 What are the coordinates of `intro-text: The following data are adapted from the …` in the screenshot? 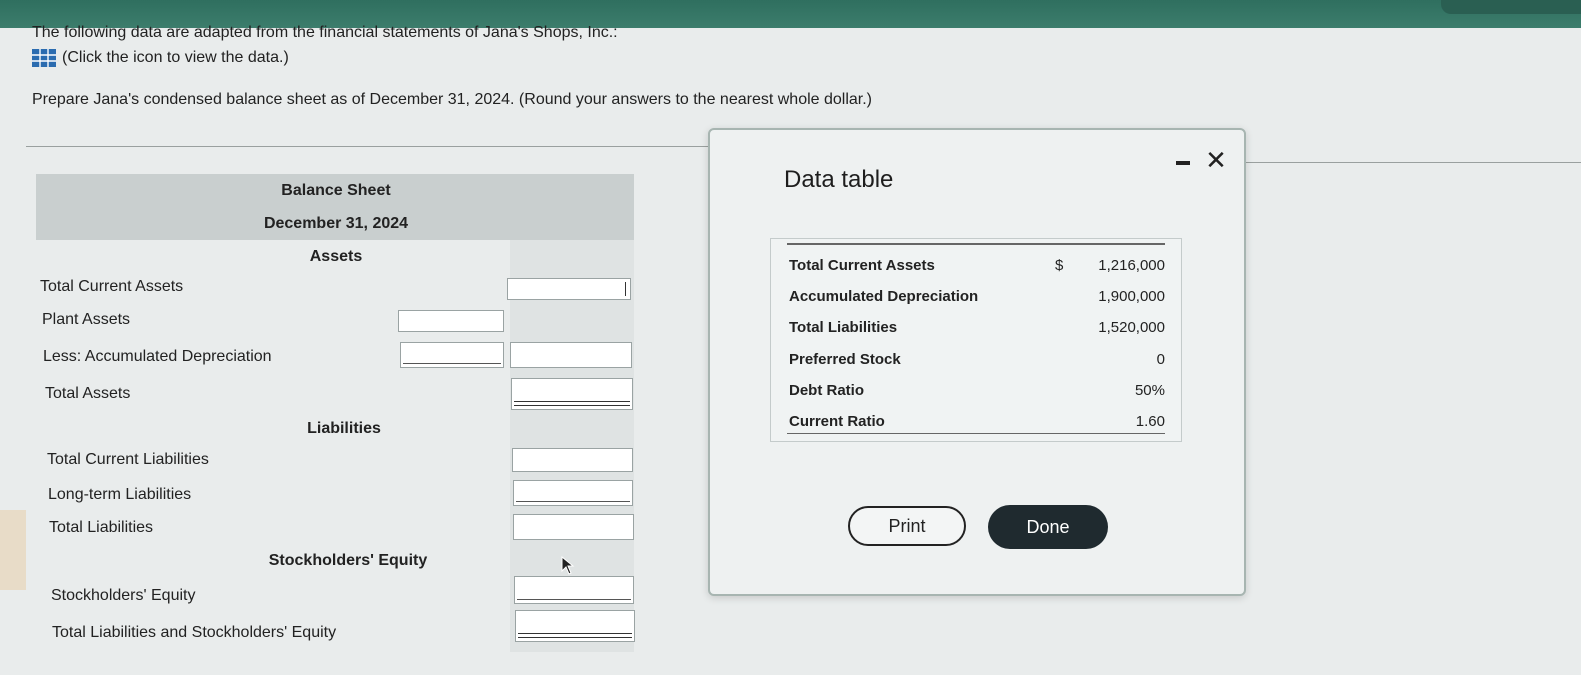 It's located at (325, 32).